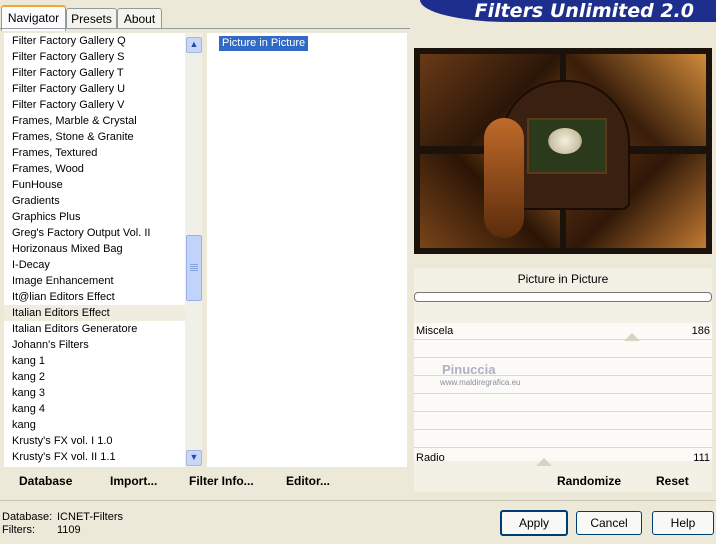 This screenshot has height=544, width=716. Describe the element at coordinates (469, 369) in the screenshot. I see `watermark: Pinuccia` at that location.